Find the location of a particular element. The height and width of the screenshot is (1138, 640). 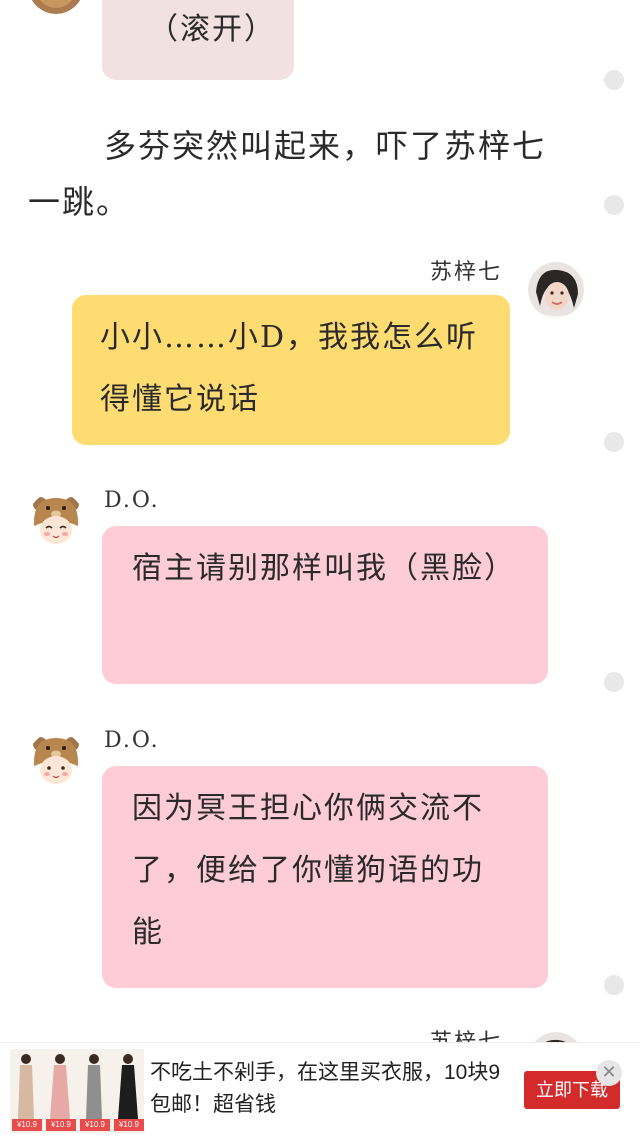

user-avatar is located at coordinates (556, 290).